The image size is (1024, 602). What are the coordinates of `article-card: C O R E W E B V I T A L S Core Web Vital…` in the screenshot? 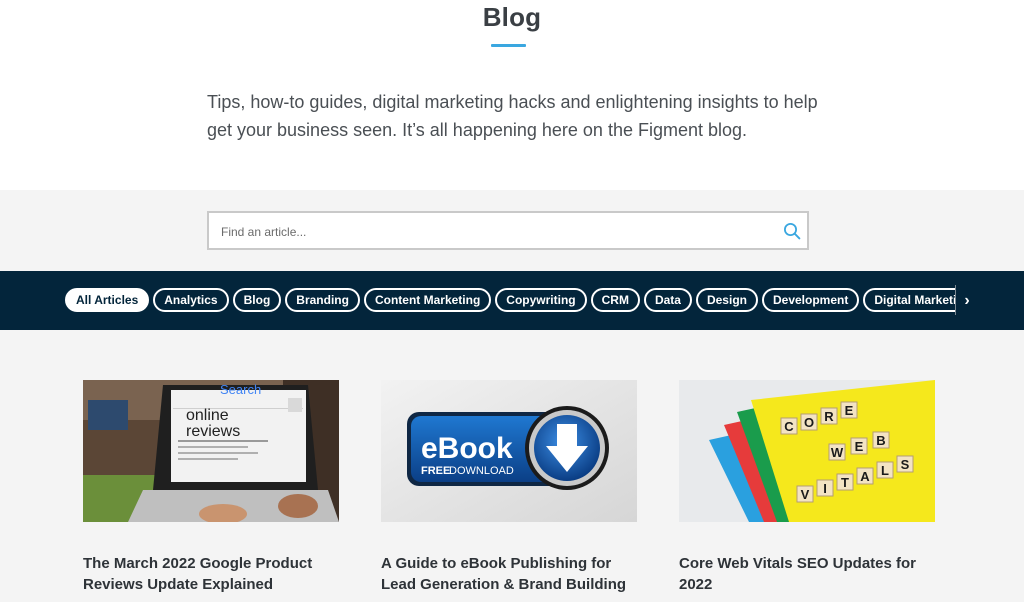 It's located at (807, 487).